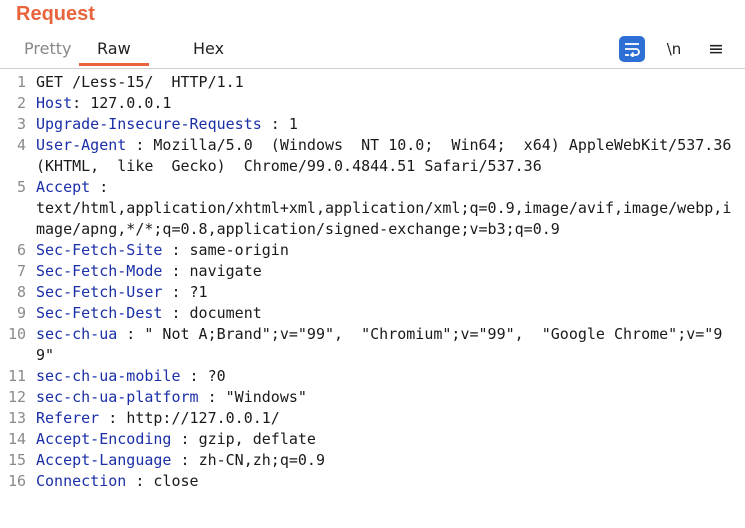  What do you see at coordinates (386, 376) in the screenshot?
I see `request-line: sec-ch-ua-mobile : ?0` at bounding box center [386, 376].